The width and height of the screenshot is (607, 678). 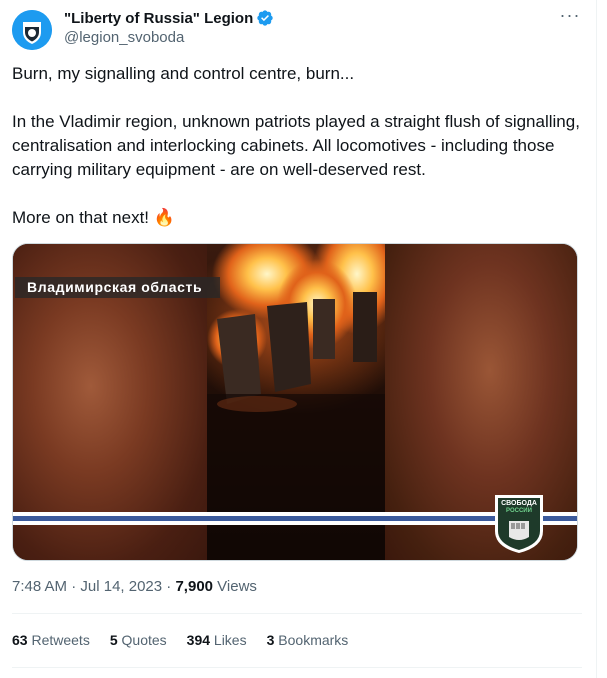 I want to click on tweet-date: Jul 14, 2023, so click(x=121, y=586).